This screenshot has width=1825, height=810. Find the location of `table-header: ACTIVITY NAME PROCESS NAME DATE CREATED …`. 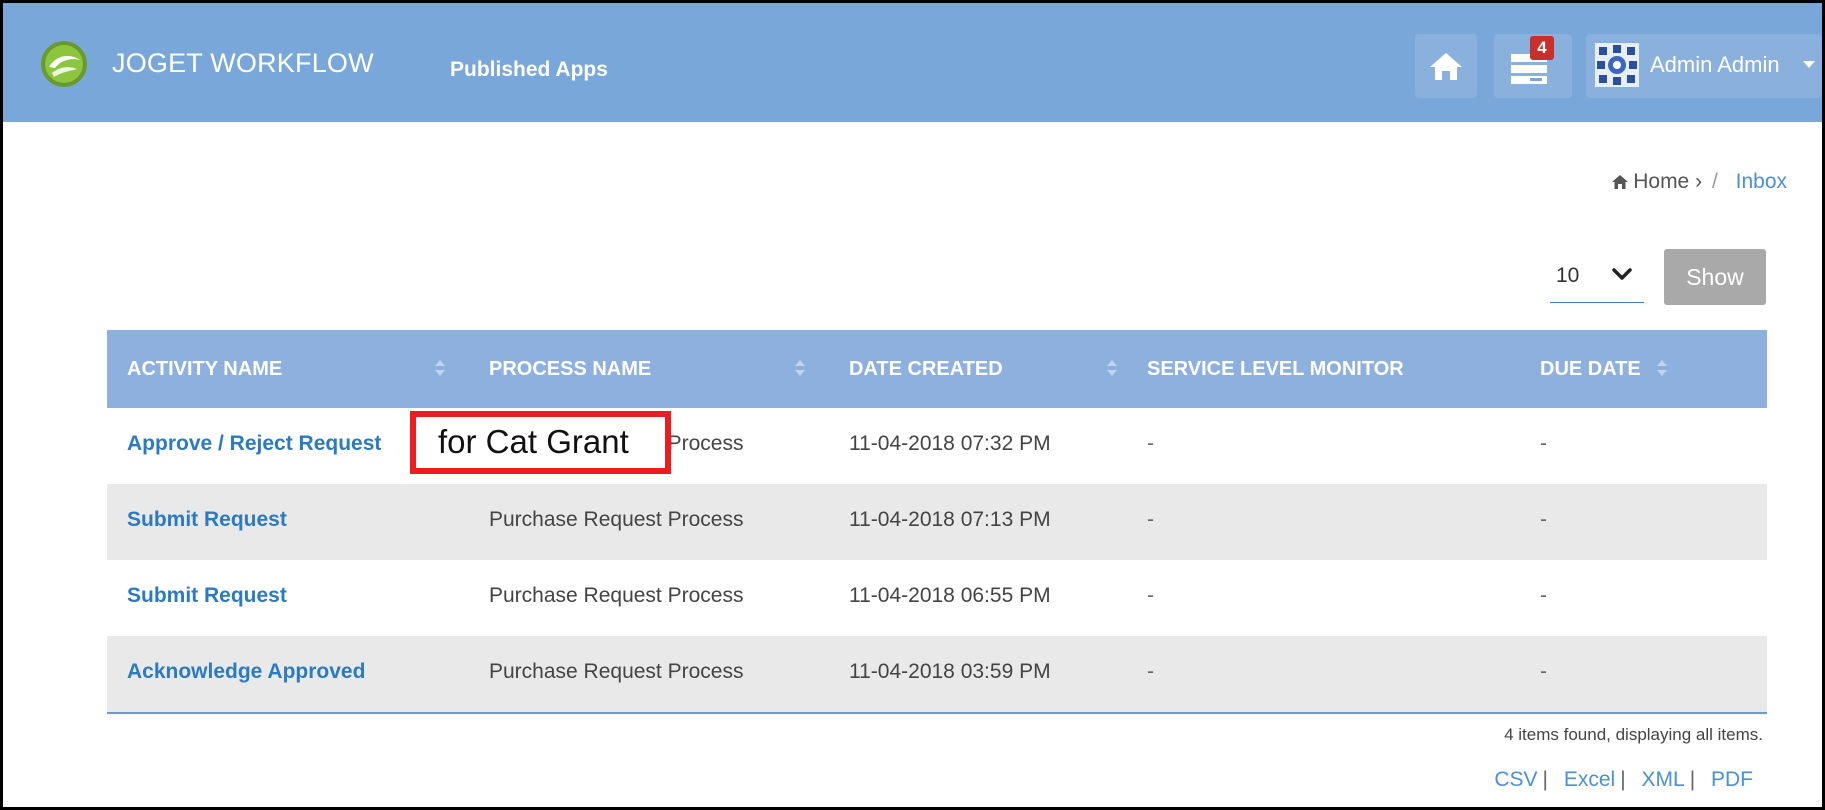

table-header: ACTIVITY NAME PROCESS NAME DATE CREATED … is located at coordinates (937, 369).